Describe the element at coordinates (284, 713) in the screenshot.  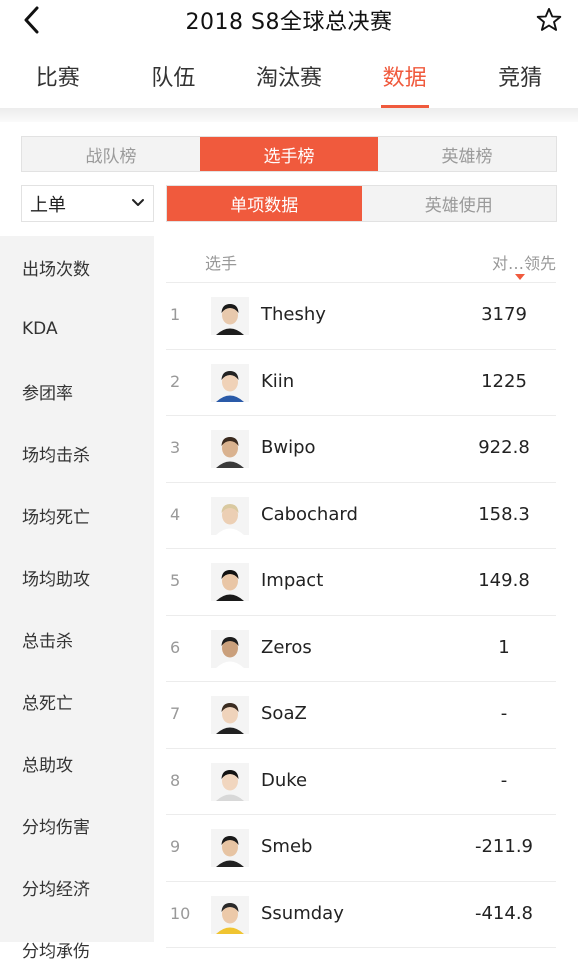
I see `player-name: SoaZ` at that location.